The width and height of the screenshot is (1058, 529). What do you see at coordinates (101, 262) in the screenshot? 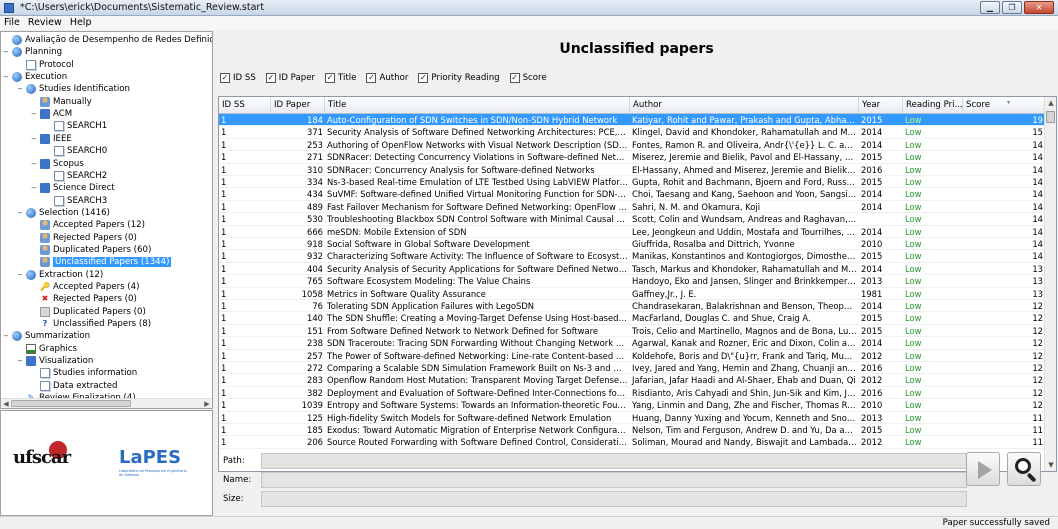
I see `tree-item: Unclassified Papers (1344)` at bounding box center [101, 262].